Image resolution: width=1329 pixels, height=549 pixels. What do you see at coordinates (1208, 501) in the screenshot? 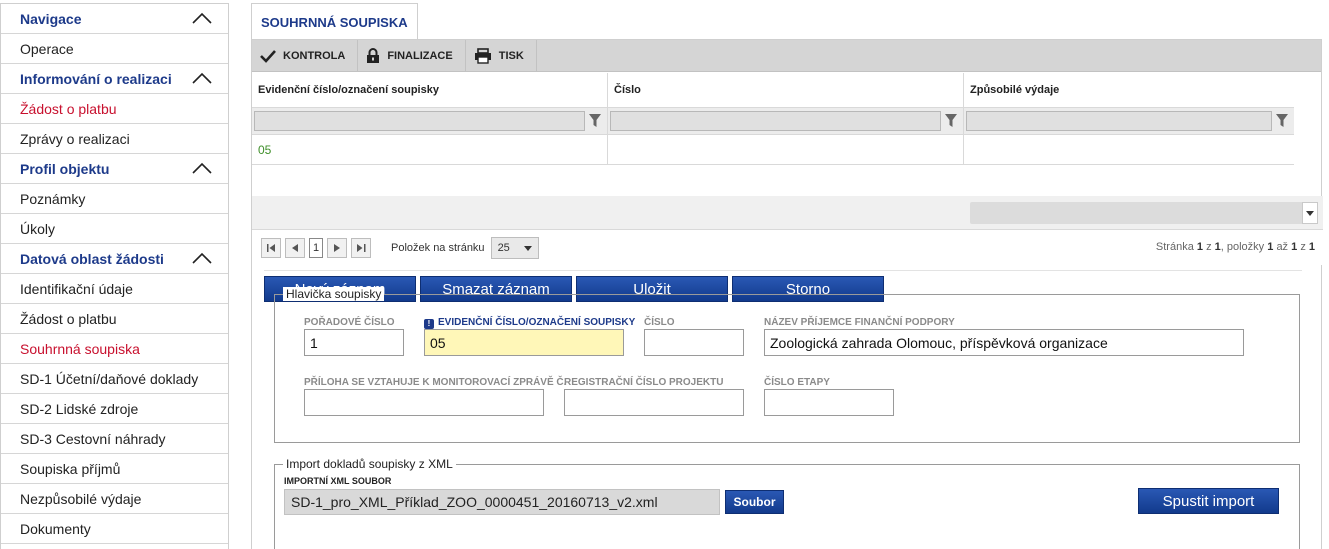
I see `run-import-button: Spustit import` at bounding box center [1208, 501].